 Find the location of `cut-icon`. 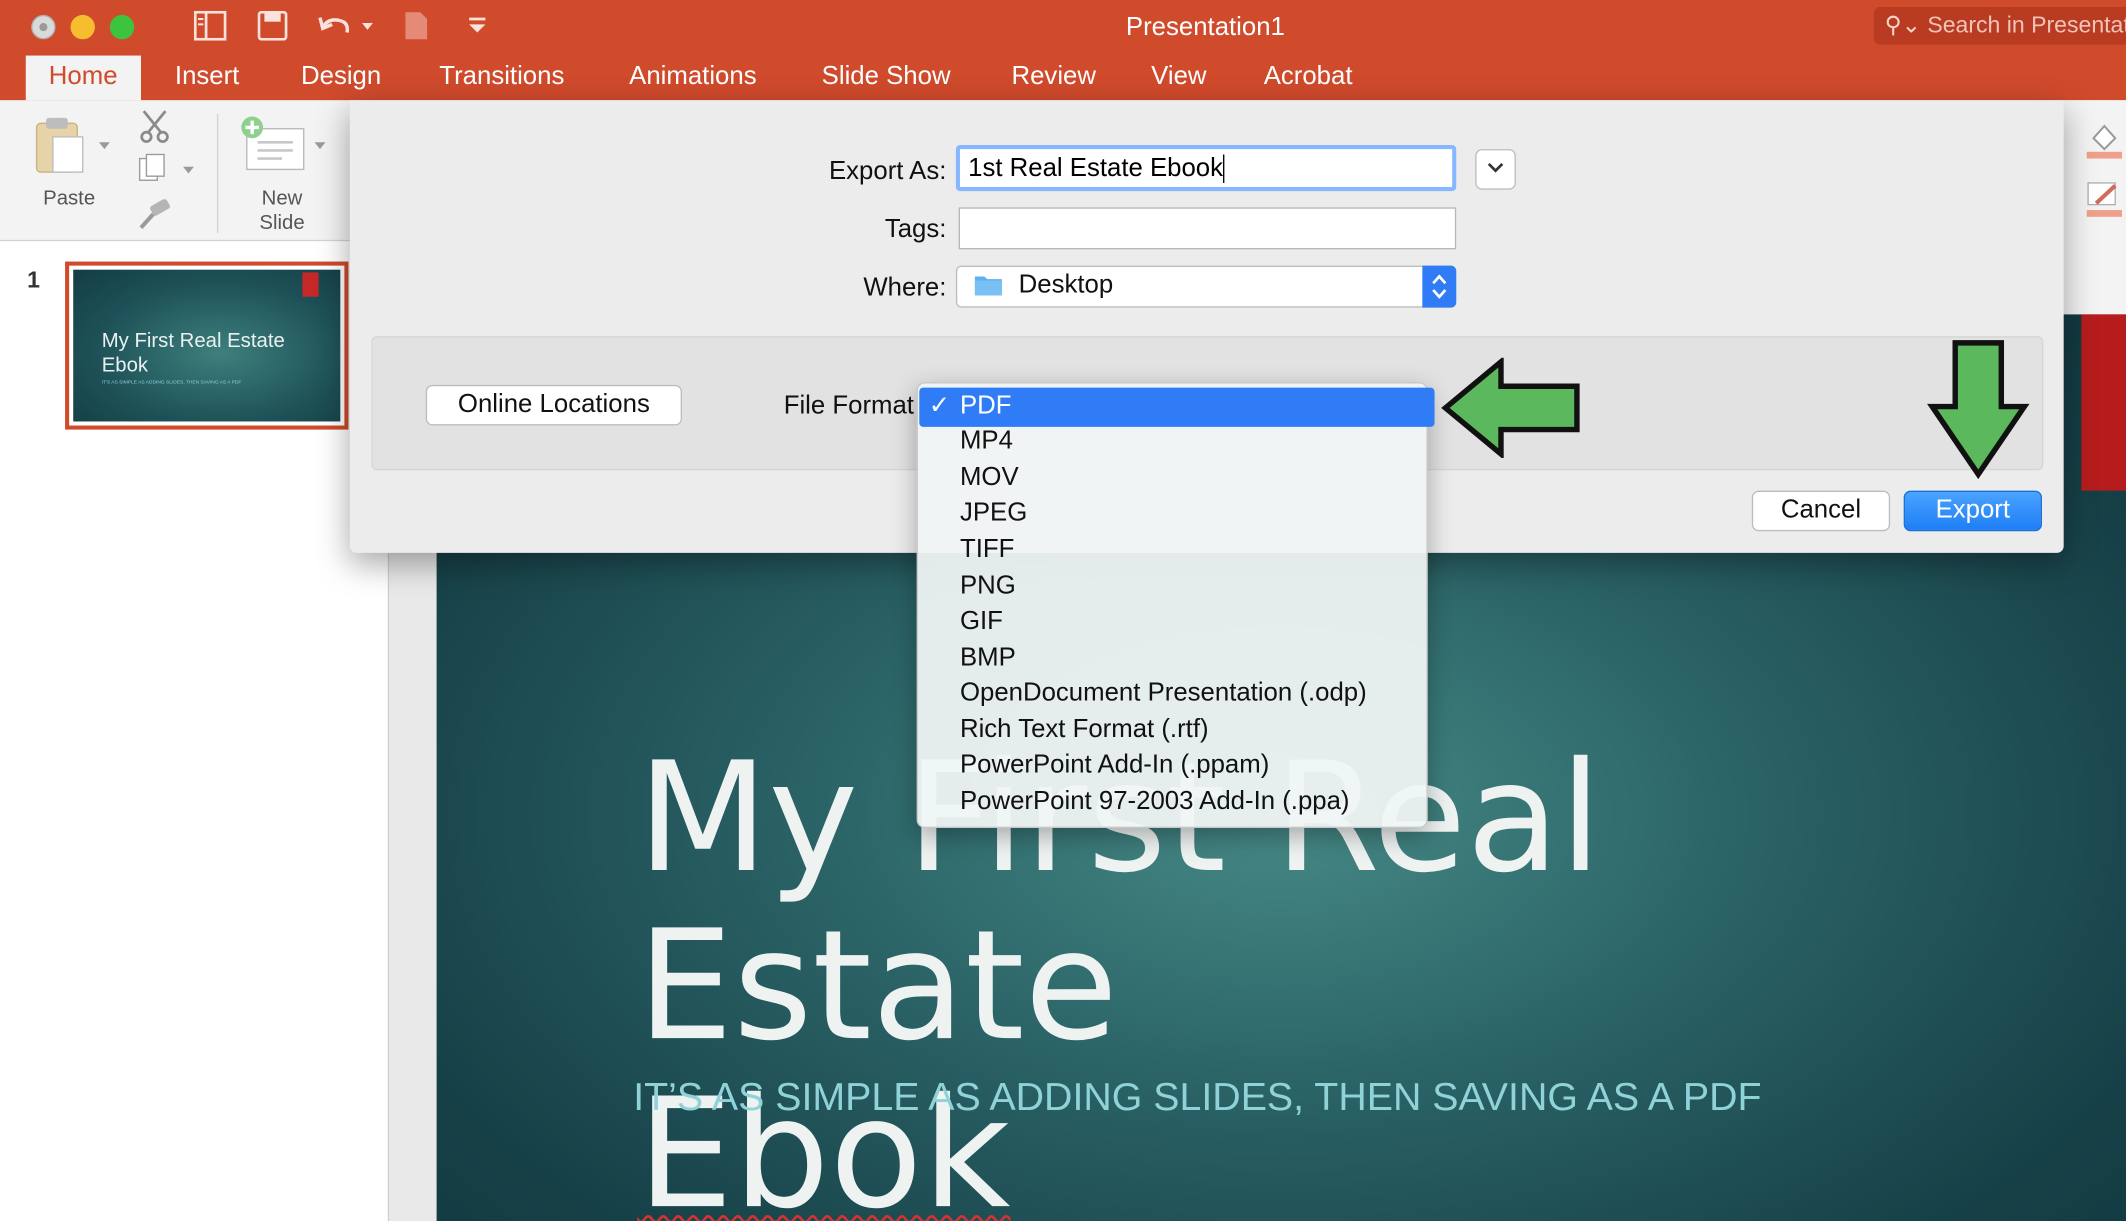

cut-icon is located at coordinates (154, 129).